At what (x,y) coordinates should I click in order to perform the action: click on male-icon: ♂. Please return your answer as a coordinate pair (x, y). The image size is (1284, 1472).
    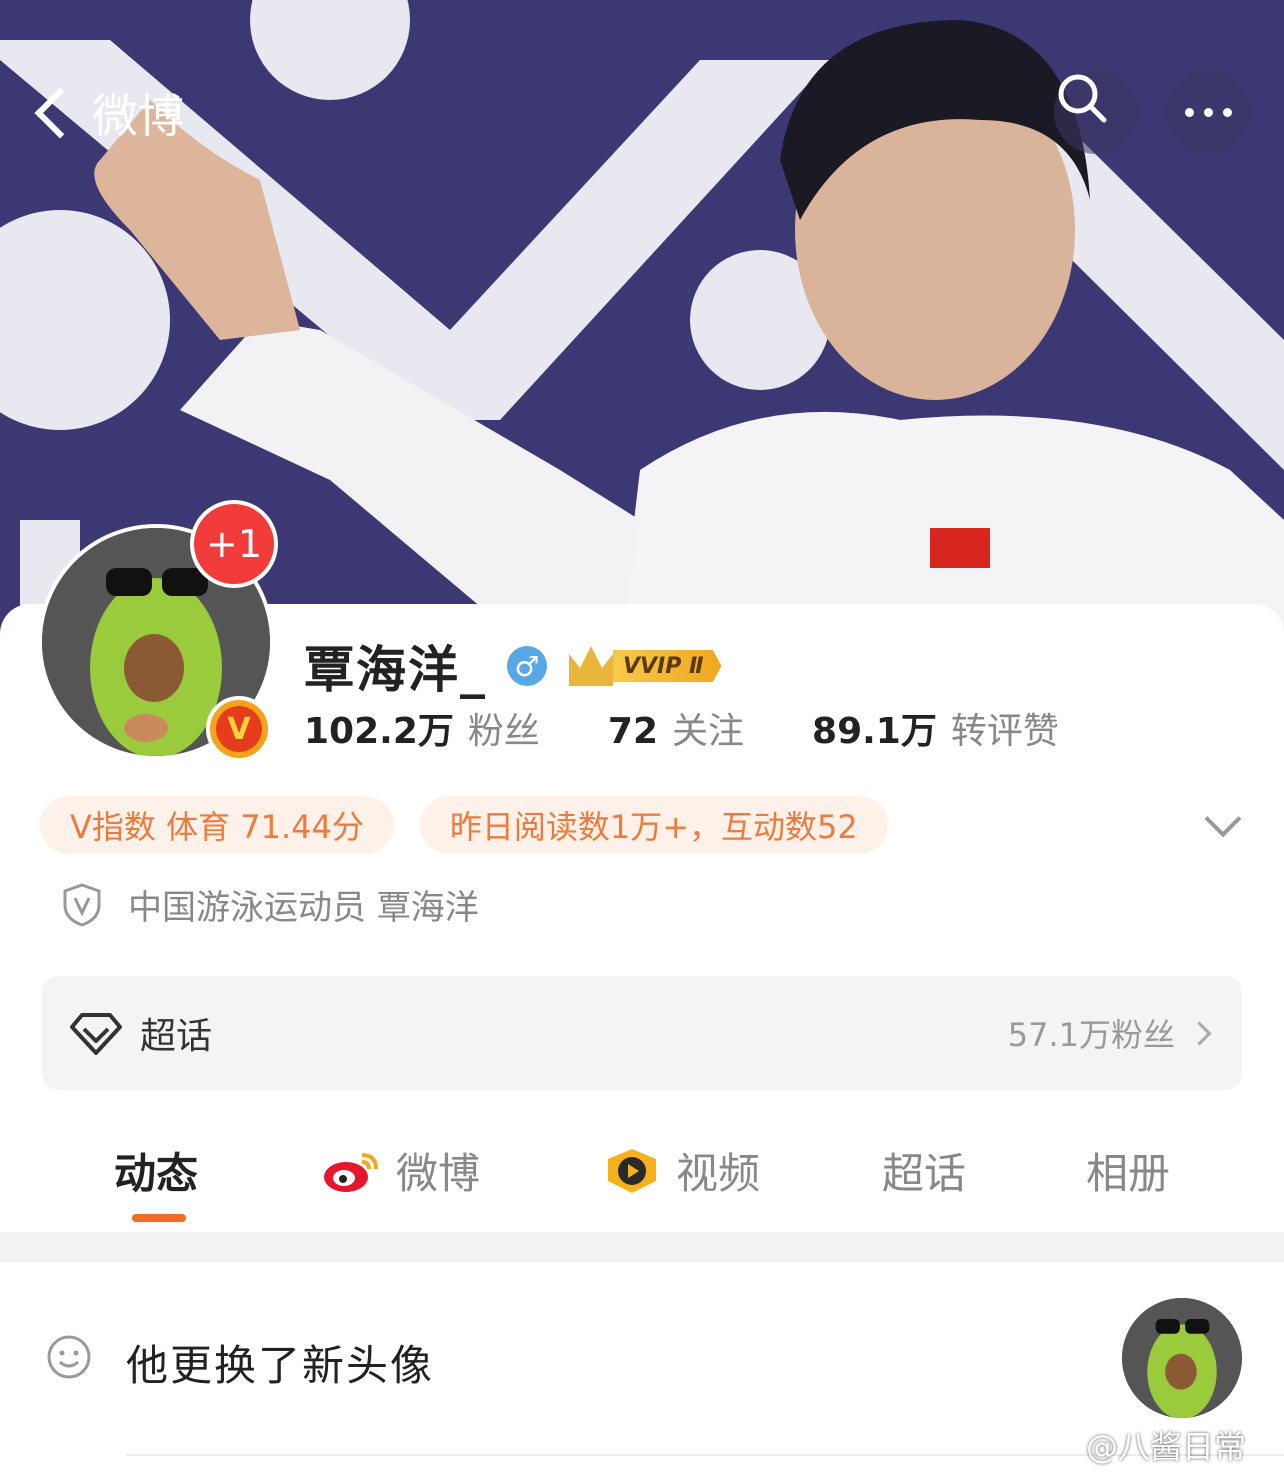
    Looking at the image, I should click on (527, 666).